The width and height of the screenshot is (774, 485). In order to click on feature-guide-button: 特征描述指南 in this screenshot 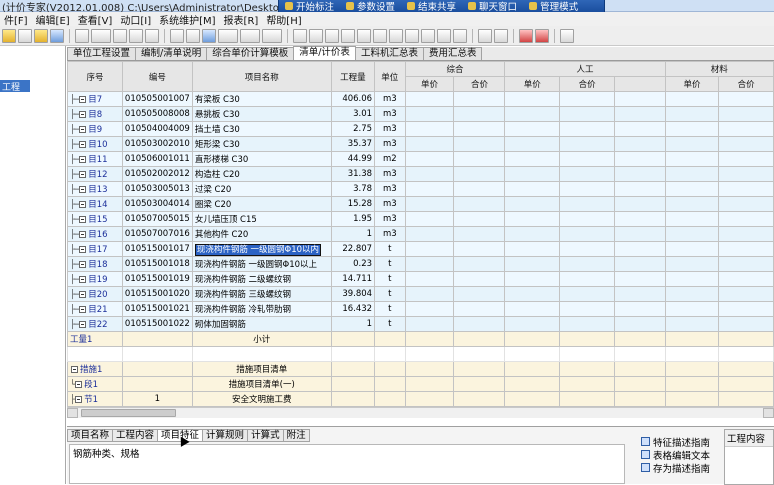, I will do `click(682, 442)`.